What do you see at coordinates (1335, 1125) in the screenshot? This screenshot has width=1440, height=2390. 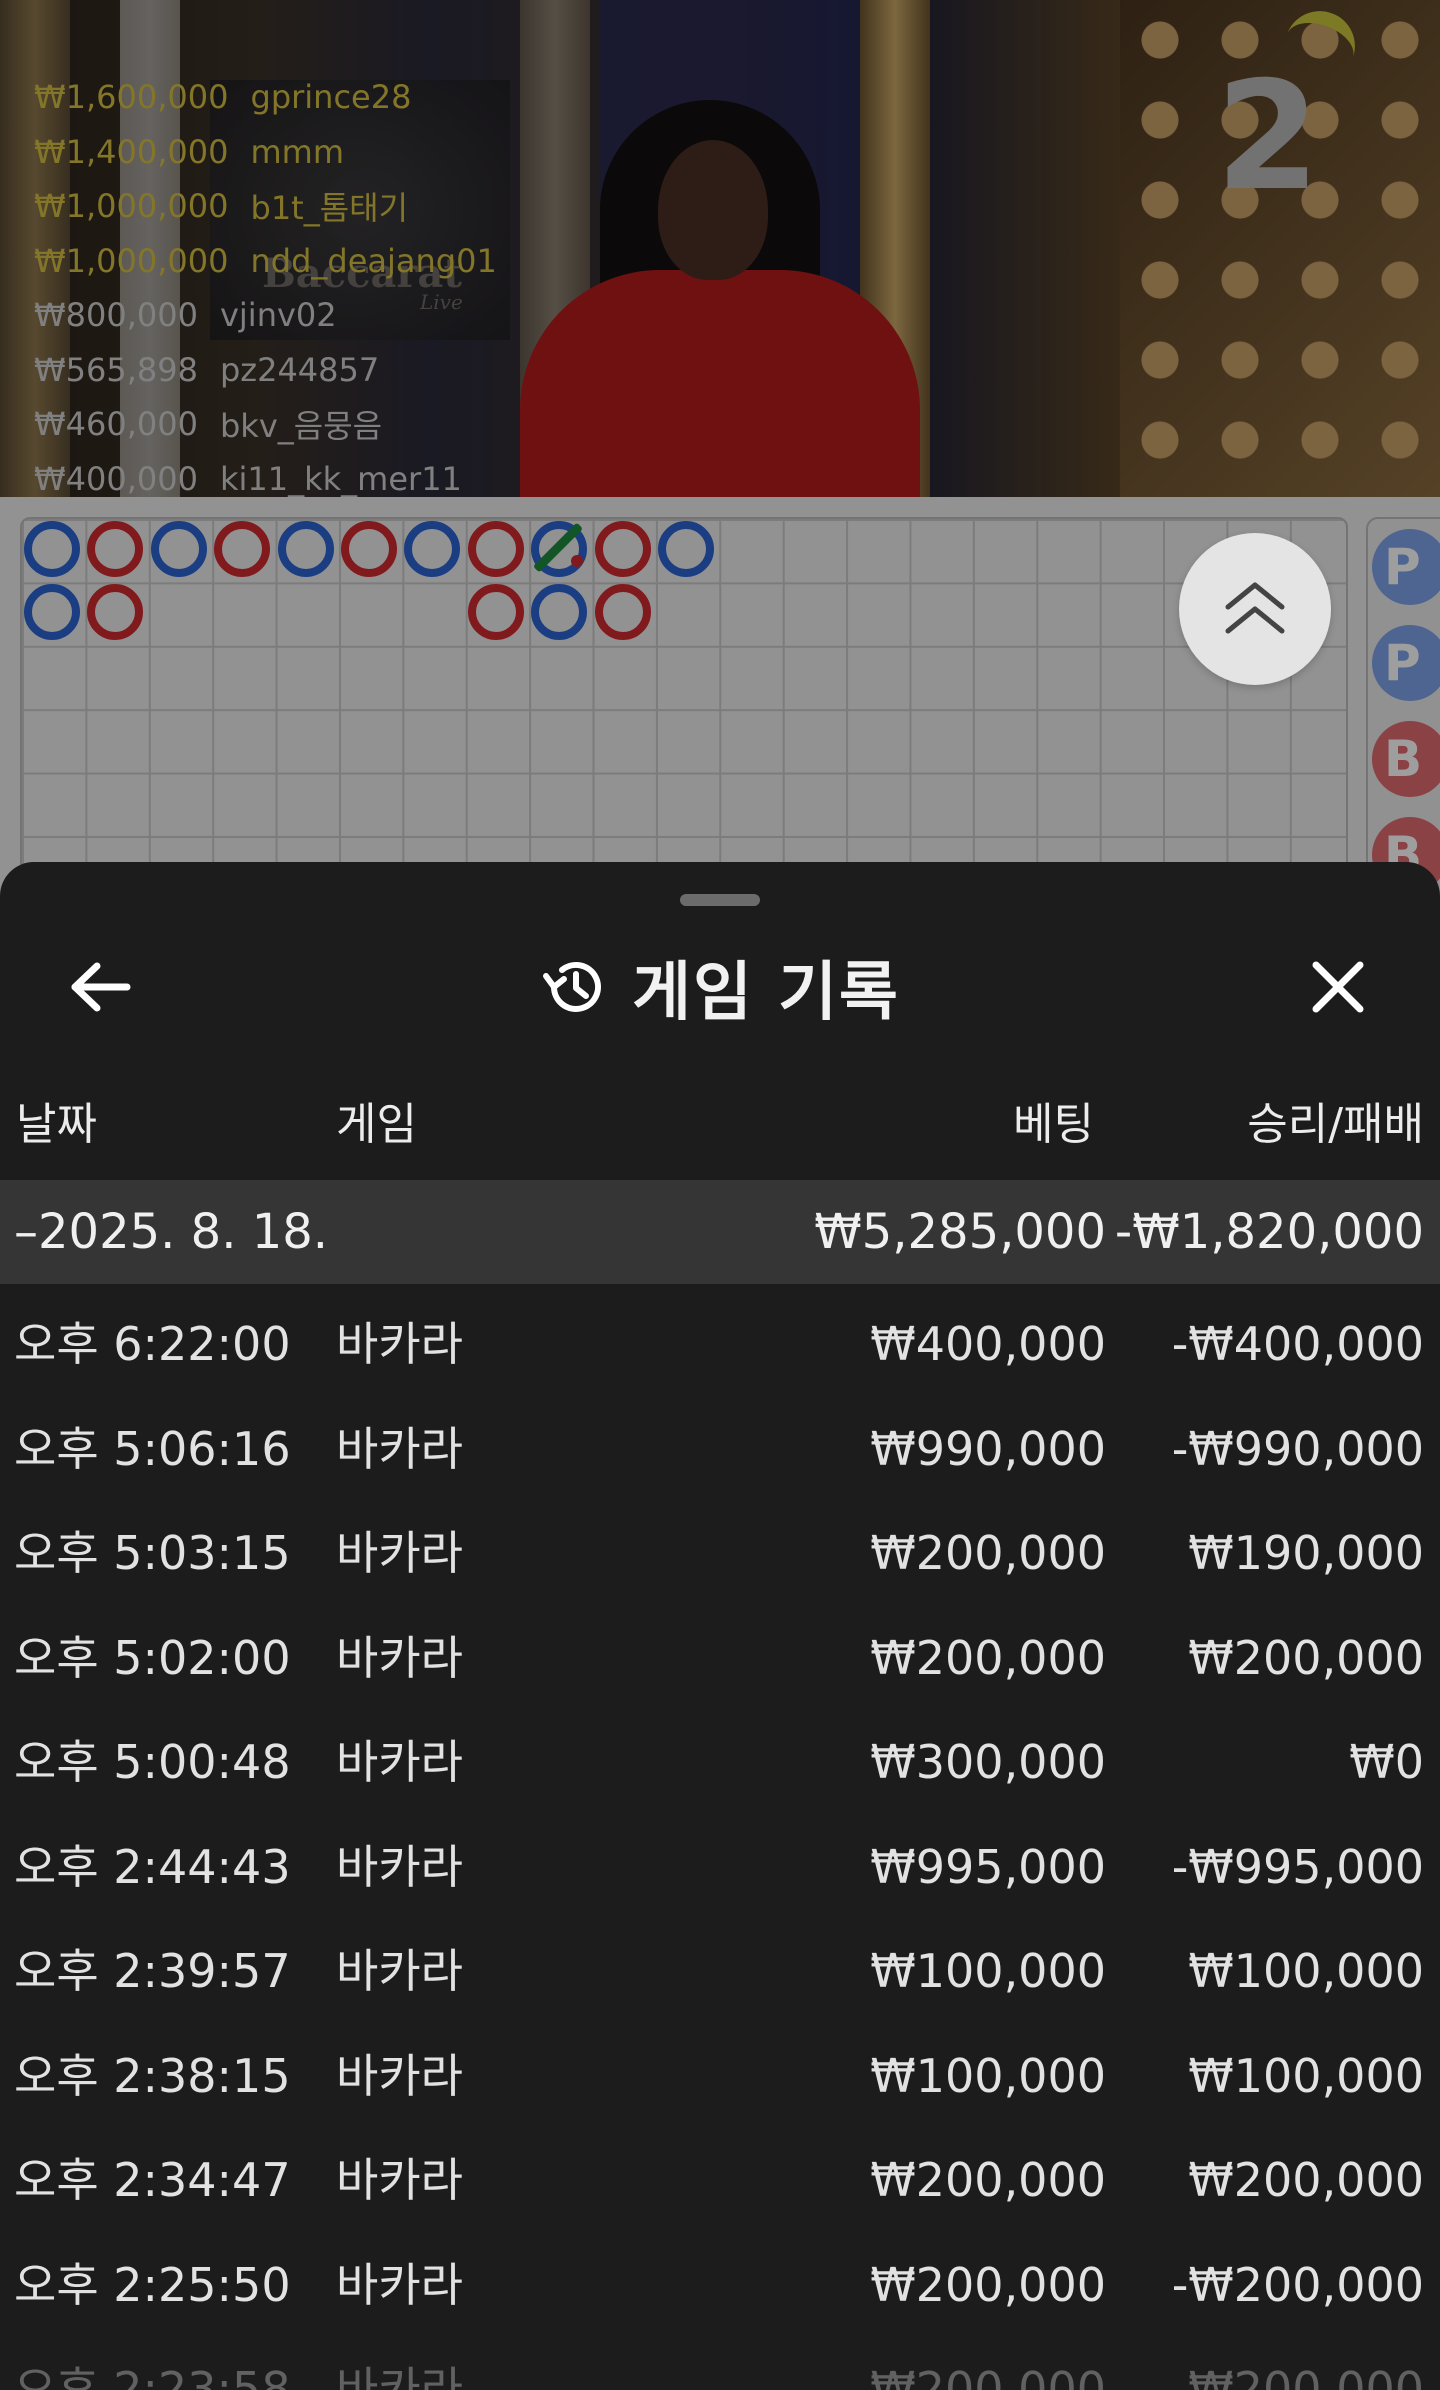 I see `column-header-result: 승리/패배` at bounding box center [1335, 1125].